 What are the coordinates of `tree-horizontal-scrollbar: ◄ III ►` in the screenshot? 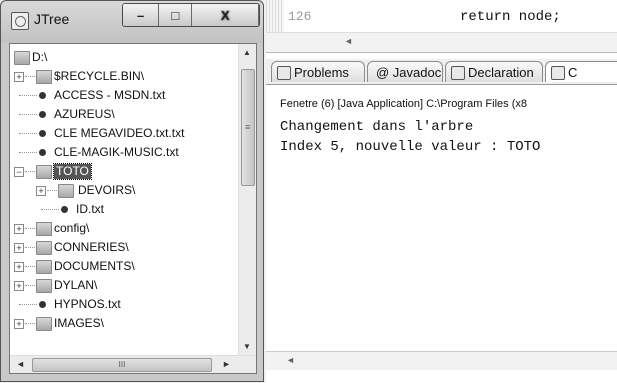 It's located at (133, 364).